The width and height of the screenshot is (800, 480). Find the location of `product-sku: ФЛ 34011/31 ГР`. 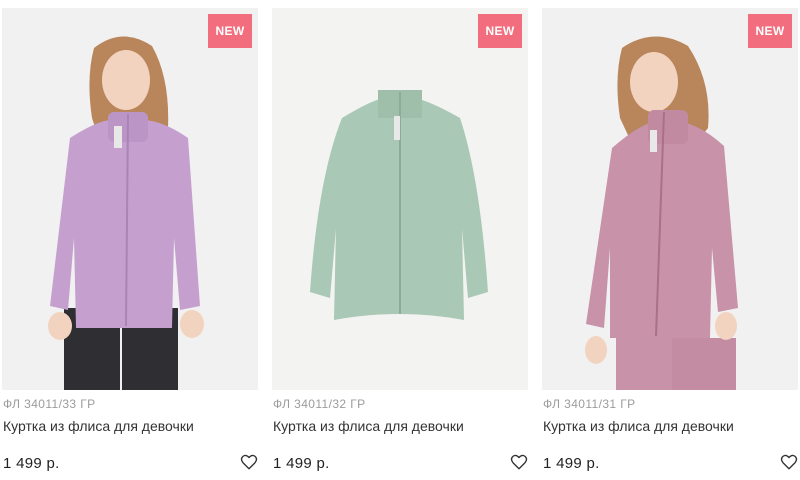

product-sku: ФЛ 34011/31 ГР is located at coordinates (589, 404).